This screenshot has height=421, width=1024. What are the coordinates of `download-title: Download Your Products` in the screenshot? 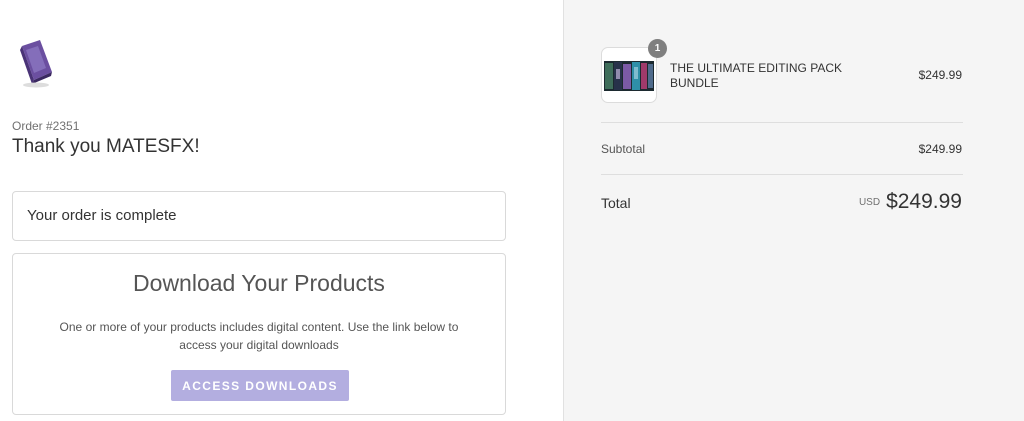 It's located at (259, 283).